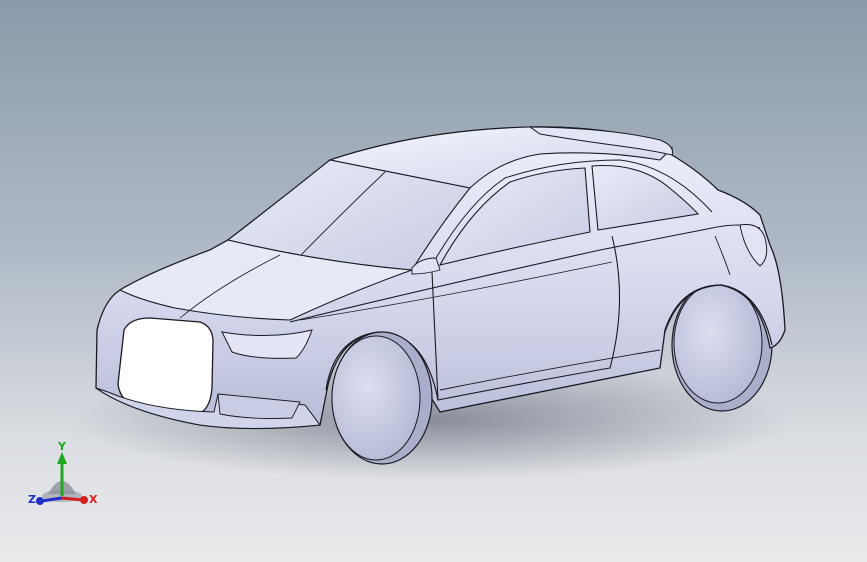  Describe the element at coordinates (62, 446) in the screenshot. I see `y-axis-label: Y` at that location.